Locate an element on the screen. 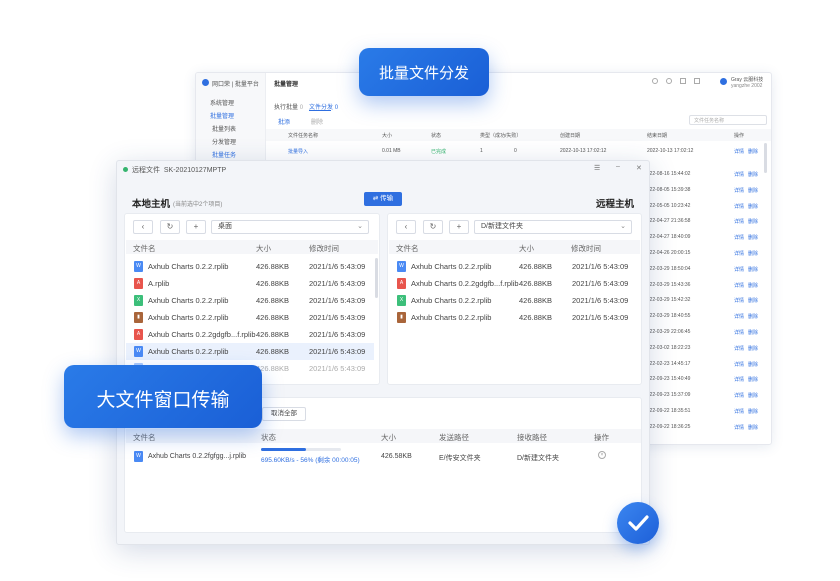  download-icon is located at coordinates (669, 81).